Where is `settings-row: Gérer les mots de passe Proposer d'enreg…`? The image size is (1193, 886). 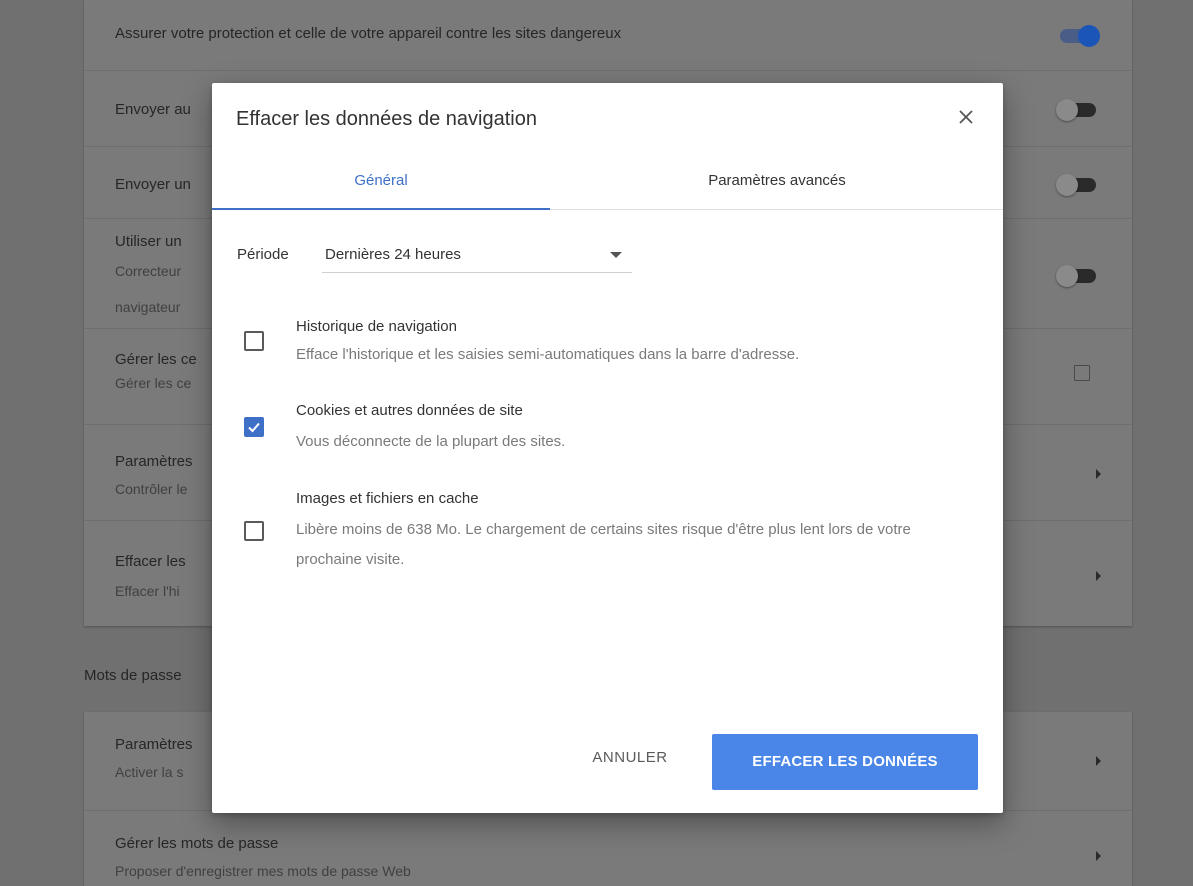 settings-row: Gérer les mots de passe Proposer d'enreg… is located at coordinates (608, 848).